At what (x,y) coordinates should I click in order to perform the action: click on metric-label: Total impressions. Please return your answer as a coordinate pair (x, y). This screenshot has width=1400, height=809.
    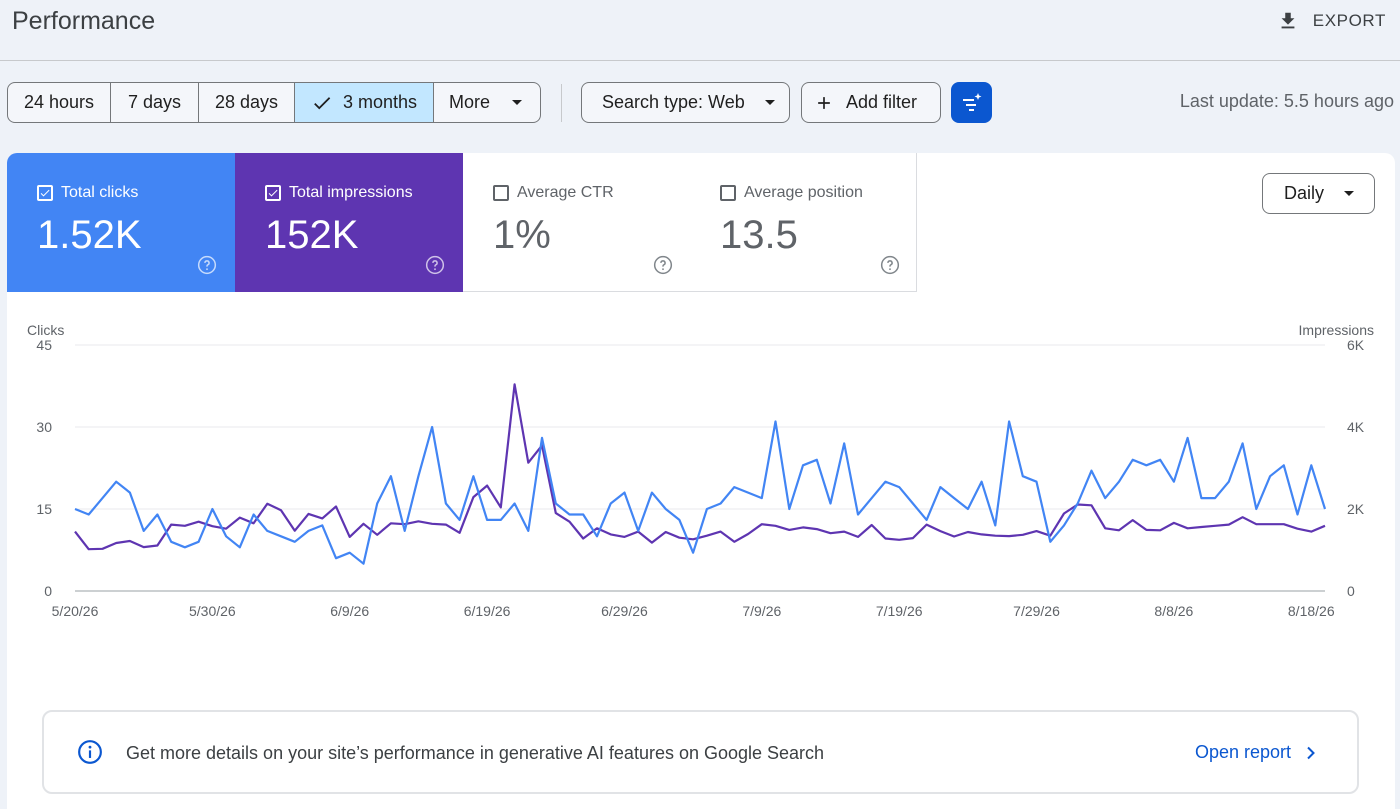
    Looking at the image, I should click on (351, 192).